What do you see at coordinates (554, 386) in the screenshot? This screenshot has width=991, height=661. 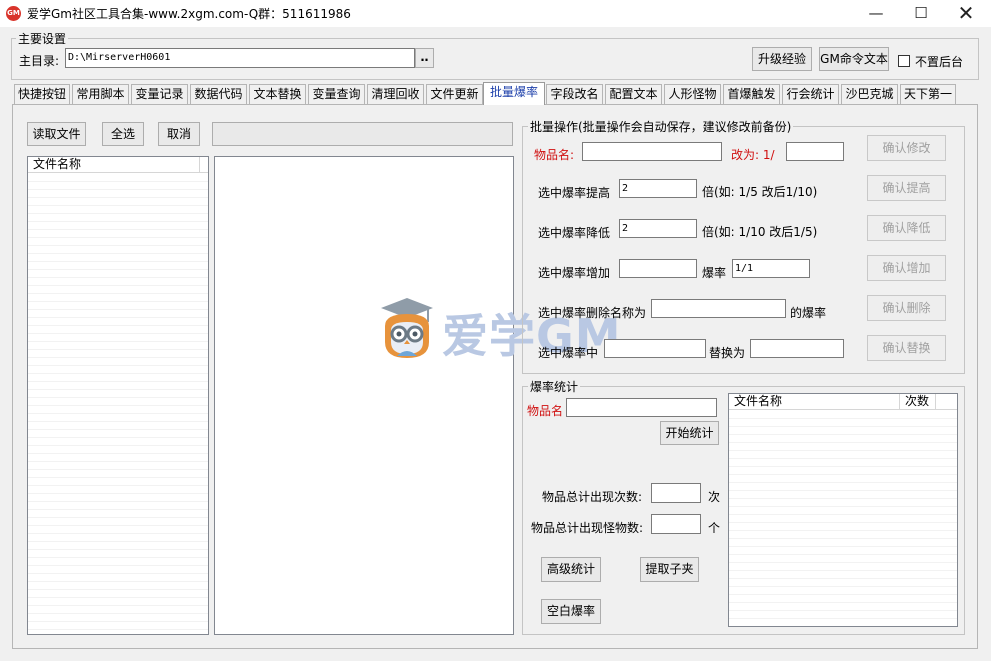 I see `stats-group-title: 爆率统计` at bounding box center [554, 386].